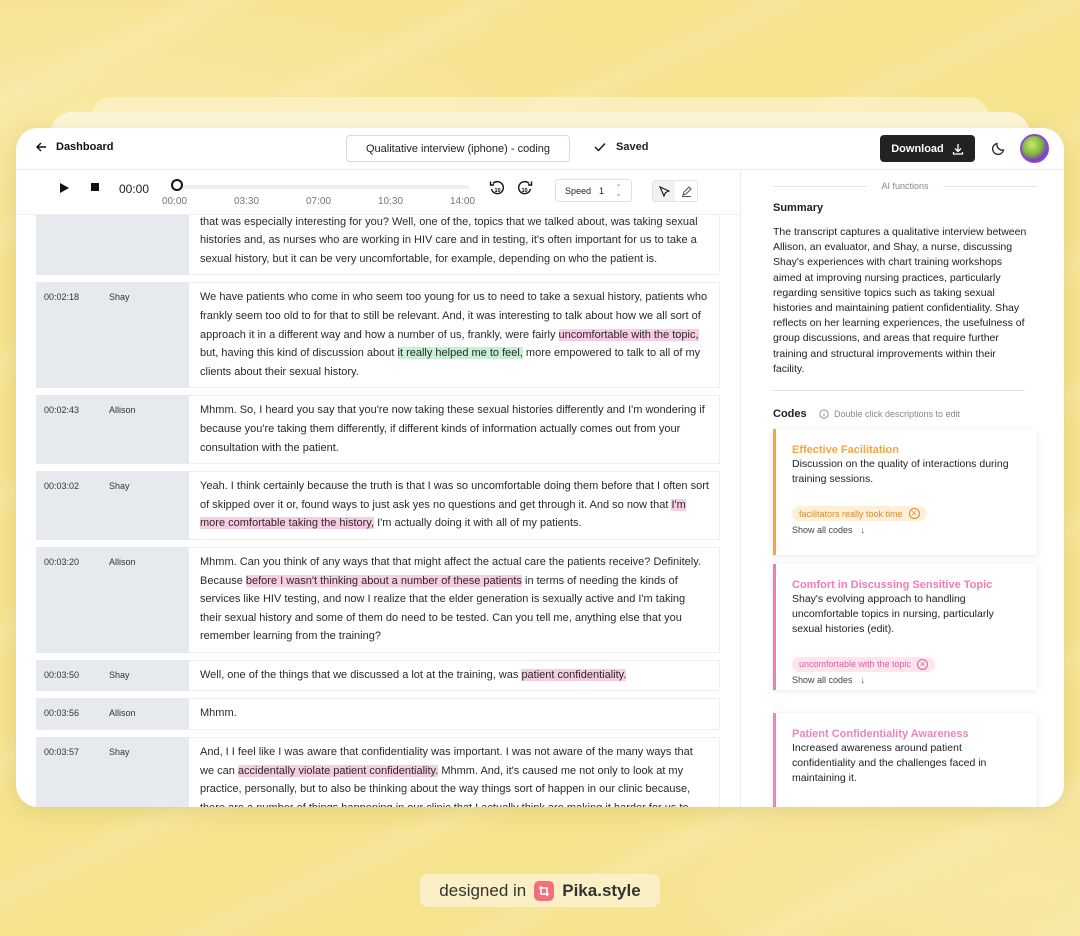  Describe the element at coordinates (454, 714) in the screenshot. I see `utterance-text: Mhmm.` at that location.